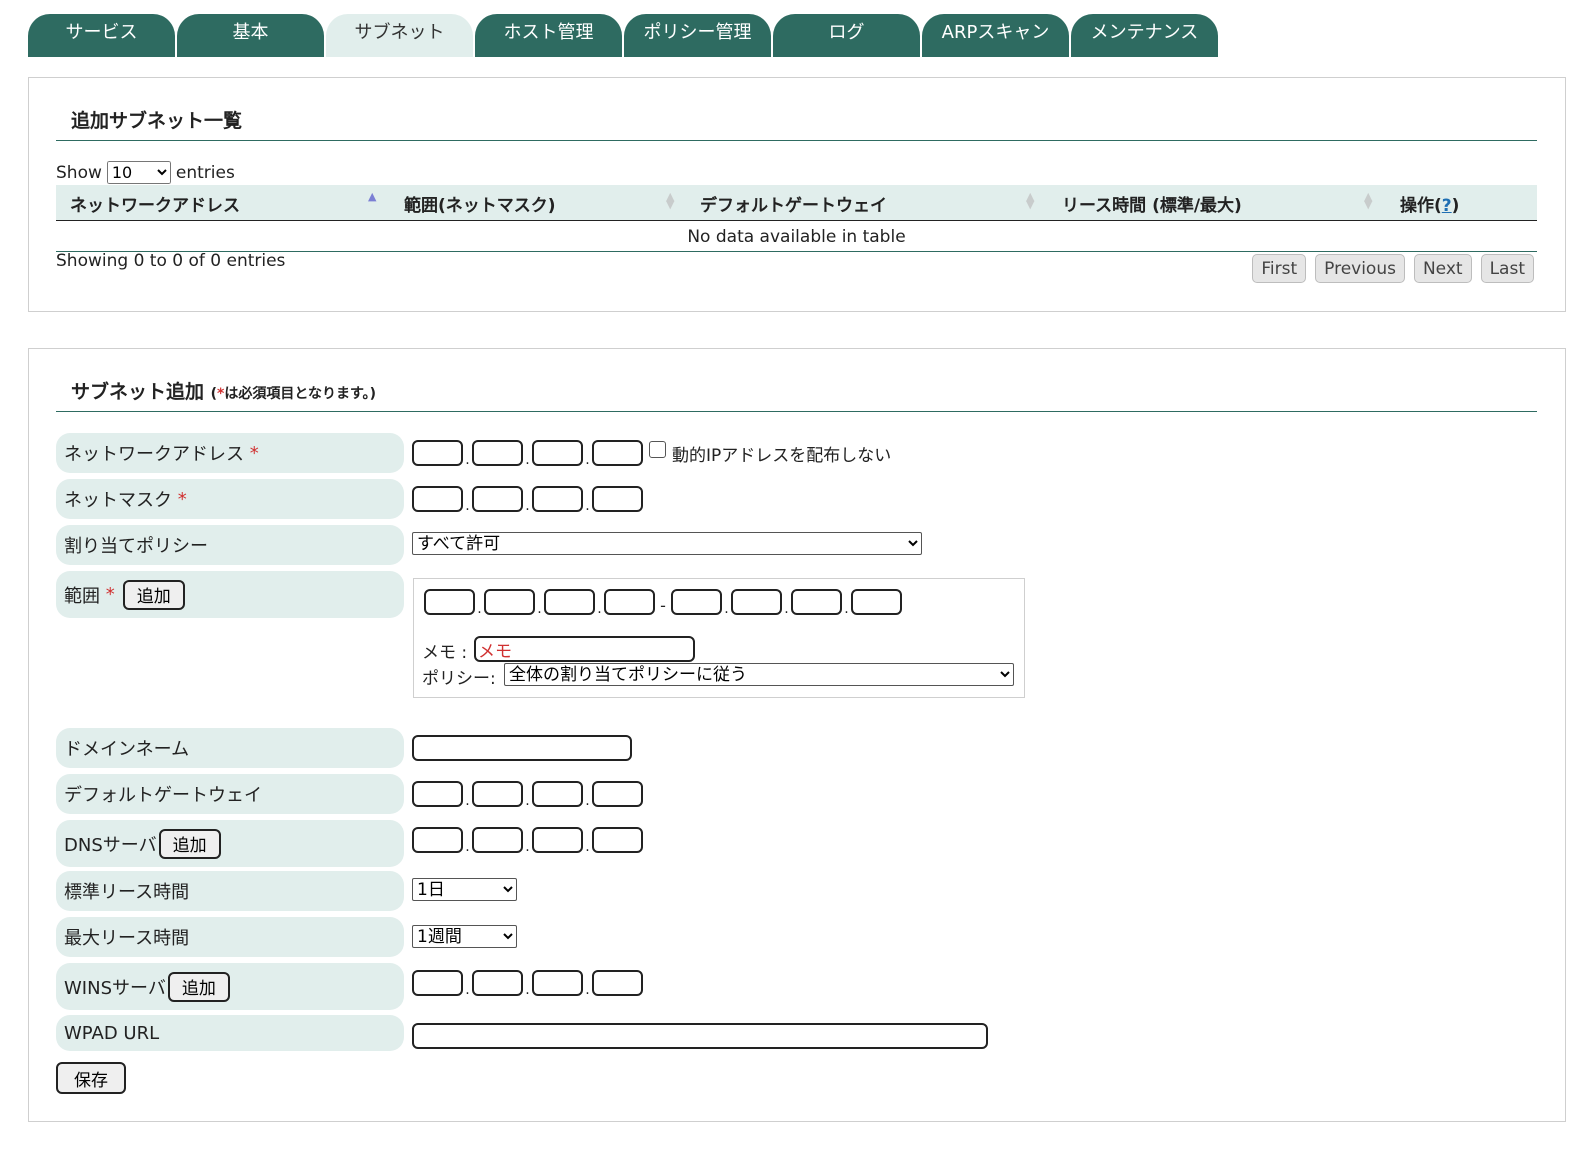 This screenshot has height=1149, width=1588. I want to click on tab-policy-management: ポリシー管理, so click(697, 35).